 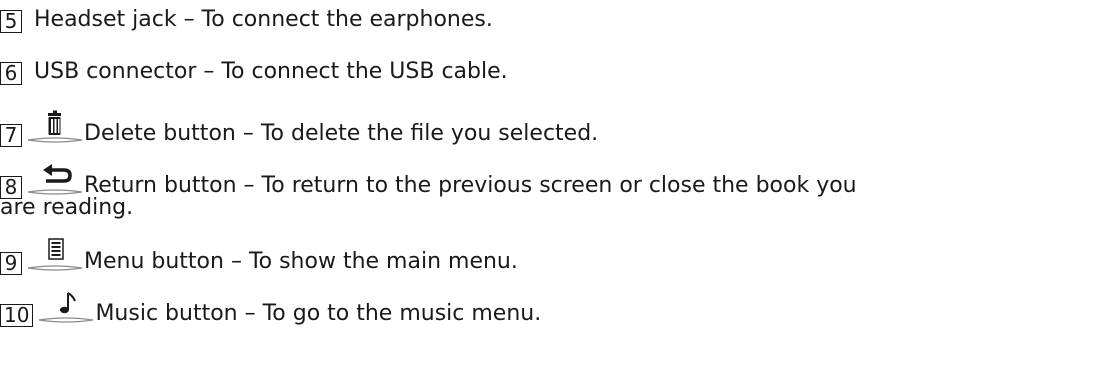 I want to click on list-item-9: 9 Menu button – To show the main menu., so click(x=259, y=257).